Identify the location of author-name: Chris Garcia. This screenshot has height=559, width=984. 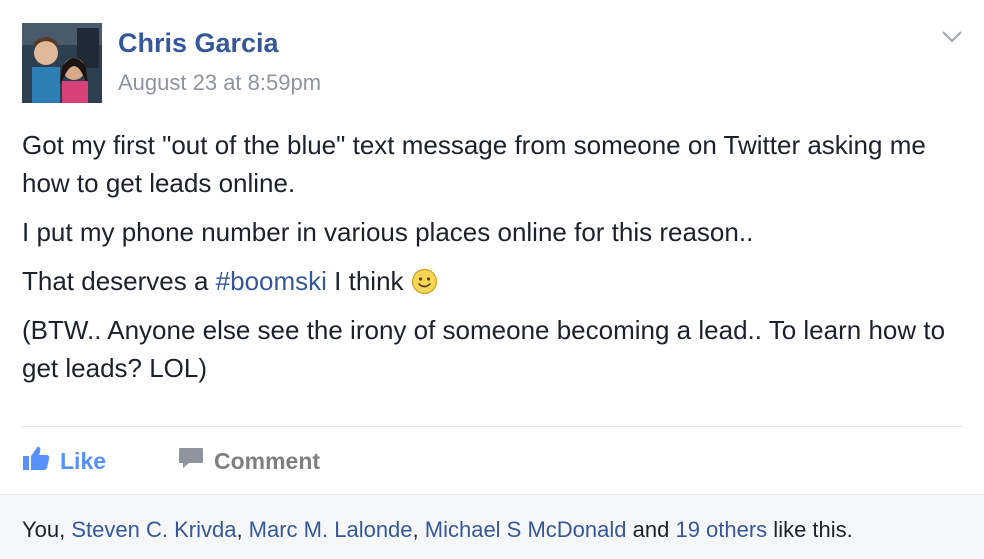
(198, 43).